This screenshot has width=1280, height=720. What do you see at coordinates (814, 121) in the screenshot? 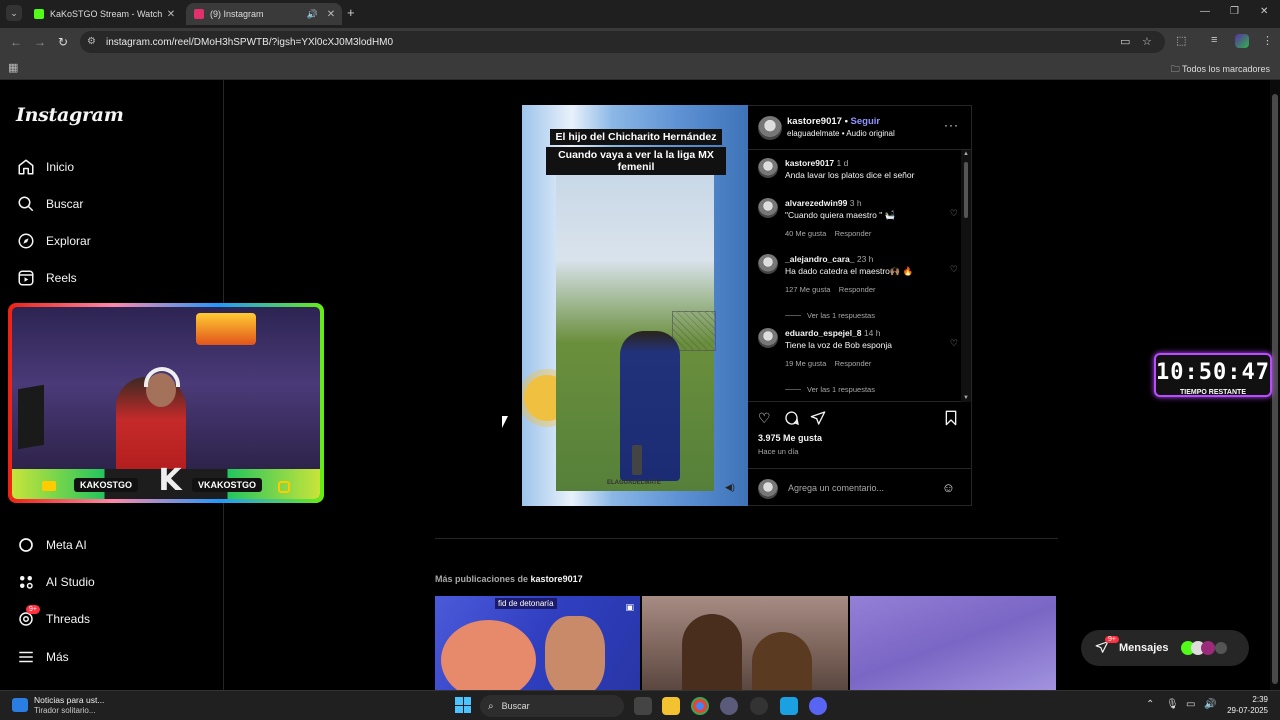
I see `post-username: kastore9017` at bounding box center [814, 121].